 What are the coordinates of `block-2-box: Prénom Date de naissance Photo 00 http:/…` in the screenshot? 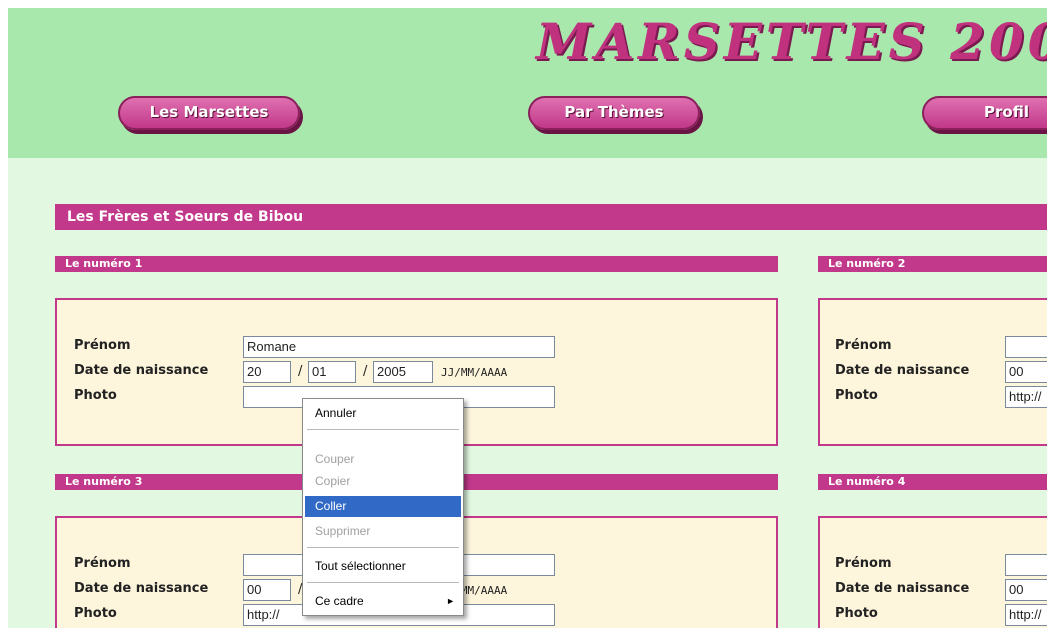 It's located at (932, 372).